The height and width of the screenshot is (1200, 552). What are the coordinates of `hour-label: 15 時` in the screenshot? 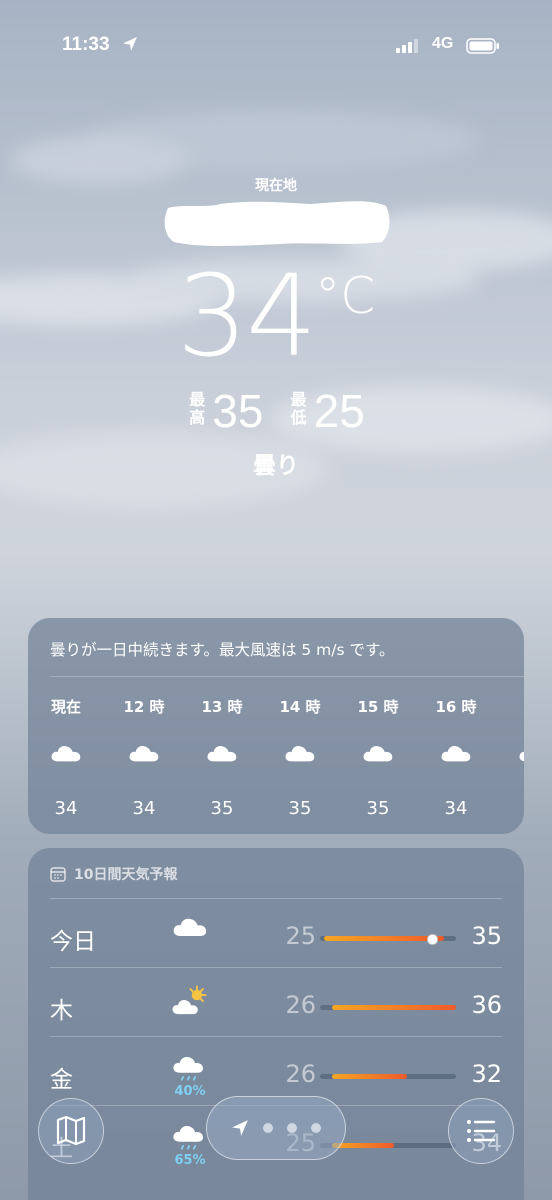 It's located at (378, 707).